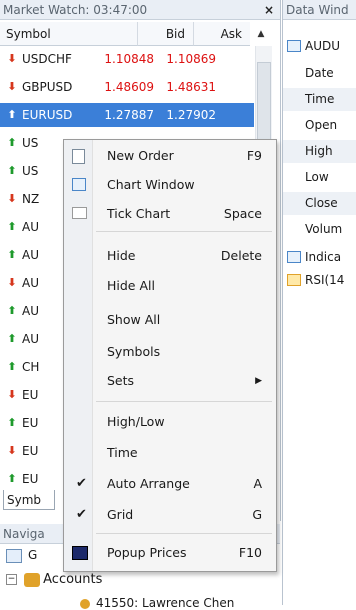  What do you see at coordinates (14, 555) in the screenshot?
I see `terminal-icon` at bounding box center [14, 555].